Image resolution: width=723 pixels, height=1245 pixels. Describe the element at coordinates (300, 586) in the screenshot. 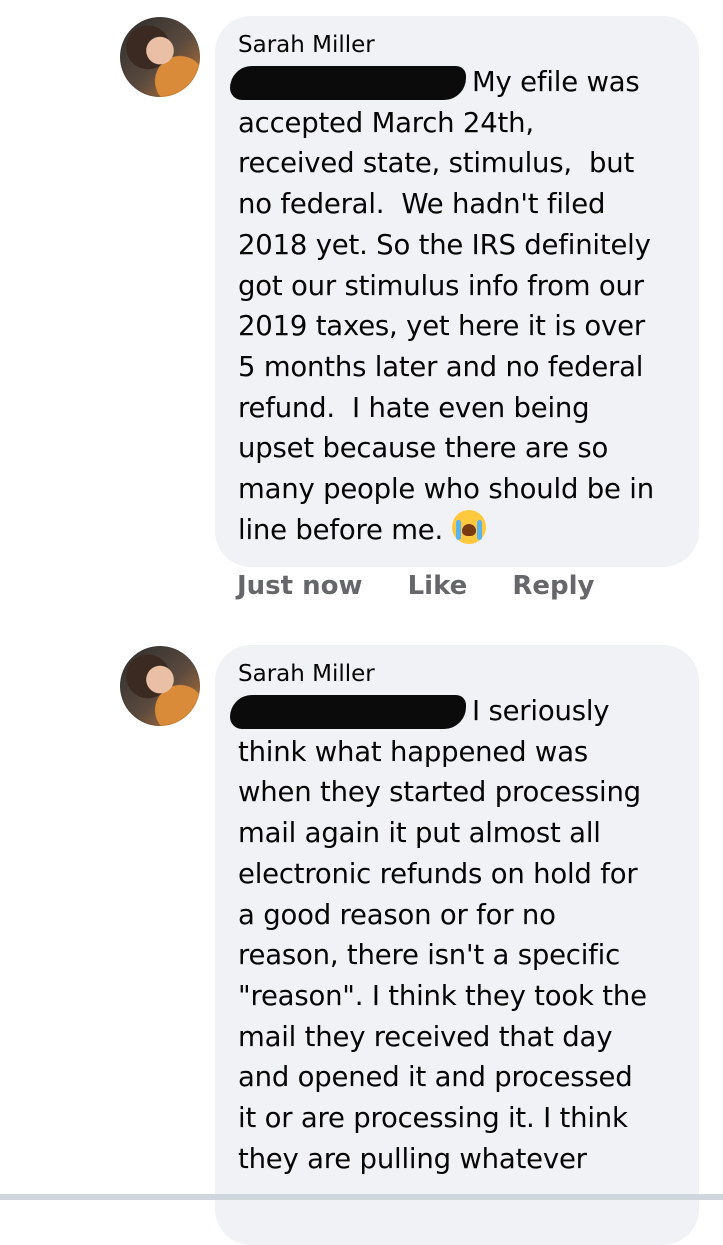

I see `comment-timestamp: Just now` at that location.